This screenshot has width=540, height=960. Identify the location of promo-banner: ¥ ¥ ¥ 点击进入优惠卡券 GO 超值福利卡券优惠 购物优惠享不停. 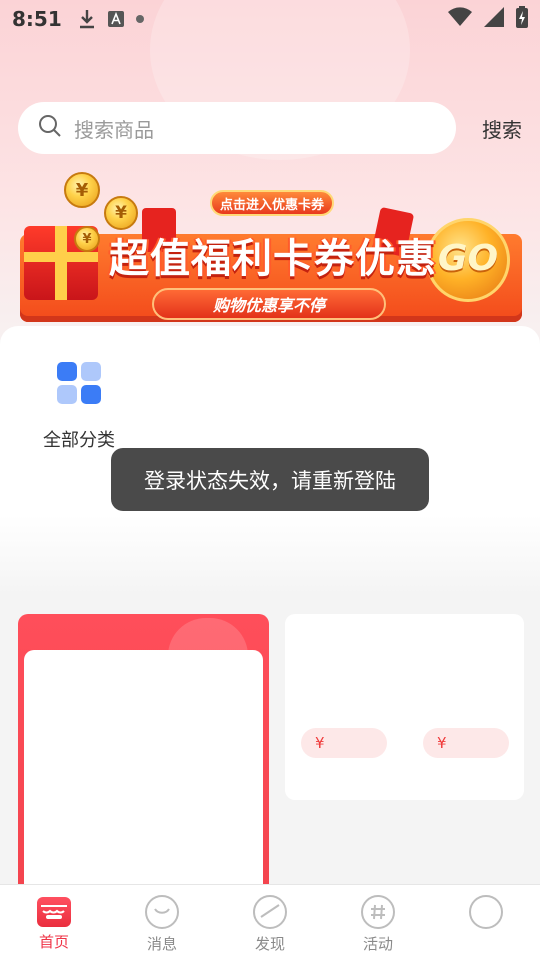
(271, 248).